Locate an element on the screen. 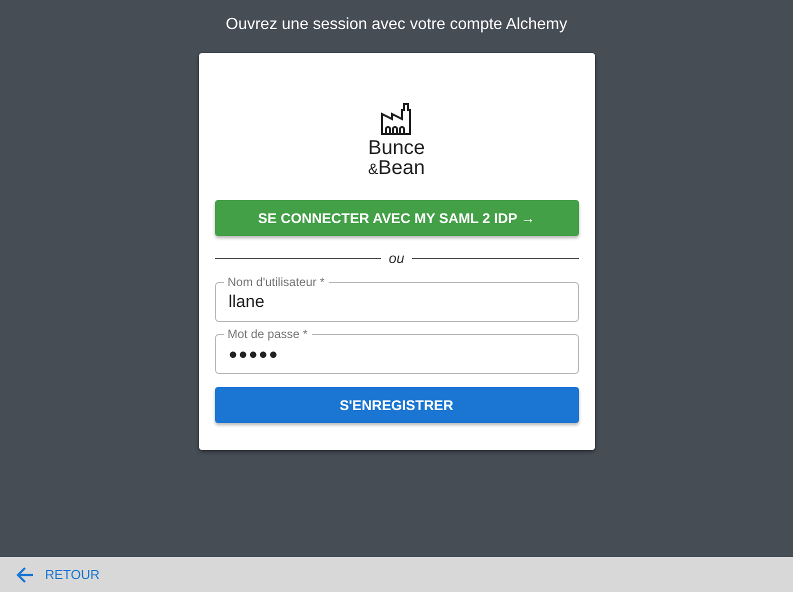  field-label: Nom d'utilisateur * is located at coordinates (276, 282).